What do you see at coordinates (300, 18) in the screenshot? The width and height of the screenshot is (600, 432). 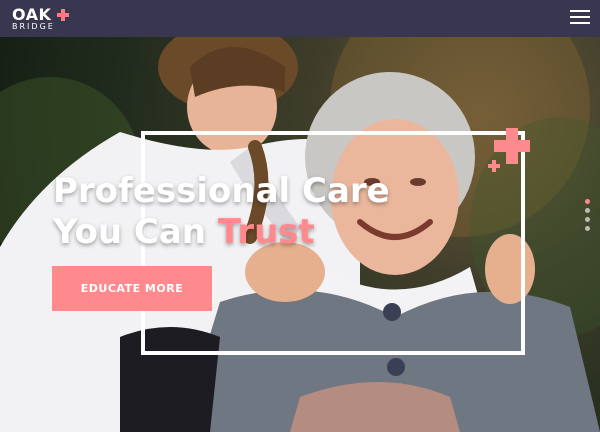 I see `top-nav-bar: OAK BRIDGE` at bounding box center [300, 18].